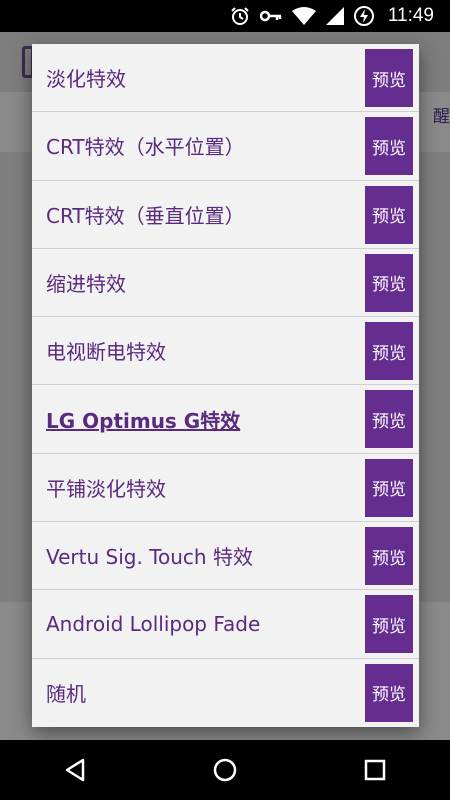 The width and height of the screenshot is (450, 800). I want to click on background-text: 醒, so click(441, 117).